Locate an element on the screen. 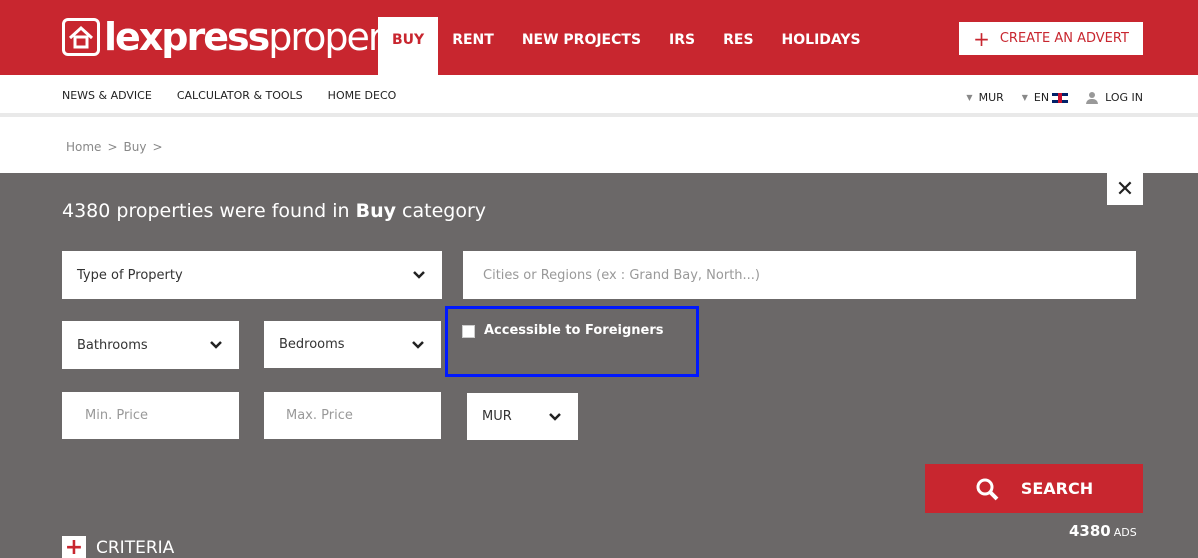 Image resolution: width=1198 pixels, height=558 pixels. search-button: SEARCH is located at coordinates (1034, 488).